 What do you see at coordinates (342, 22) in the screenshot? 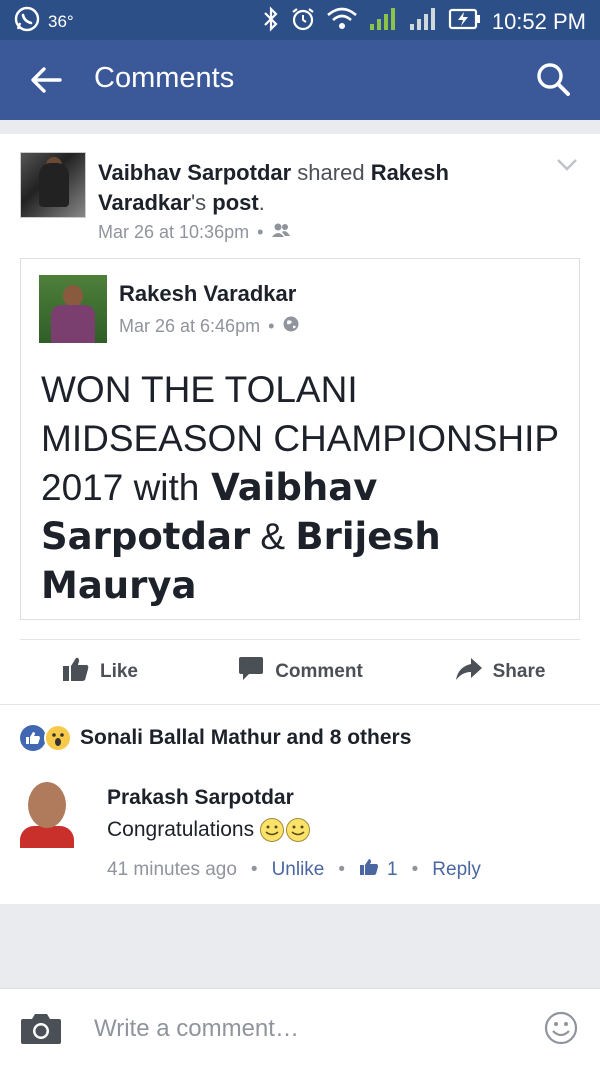
I see `wifi-icon` at bounding box center [342, 22].